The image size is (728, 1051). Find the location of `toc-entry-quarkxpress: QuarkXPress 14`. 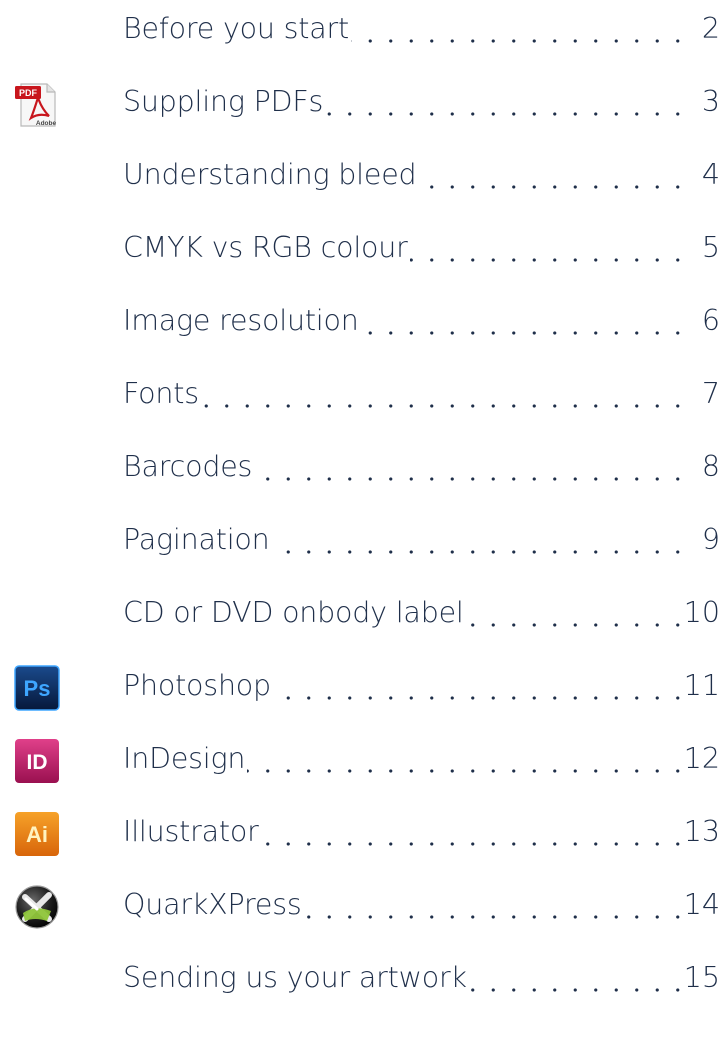

toc-entry-quarkxpress: QuarkXPress 14 is located at coordinates (364, 905).